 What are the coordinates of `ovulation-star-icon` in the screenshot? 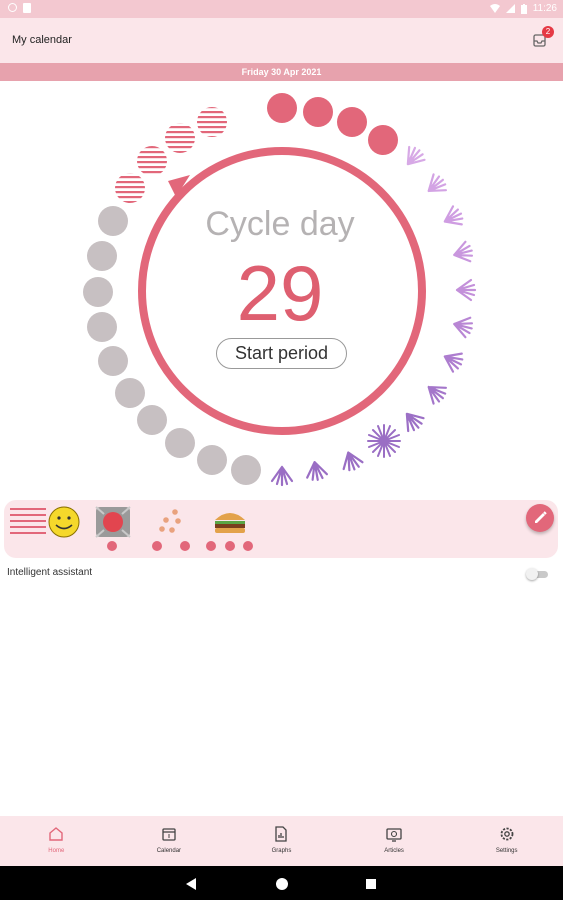 It's located at (384, 441).